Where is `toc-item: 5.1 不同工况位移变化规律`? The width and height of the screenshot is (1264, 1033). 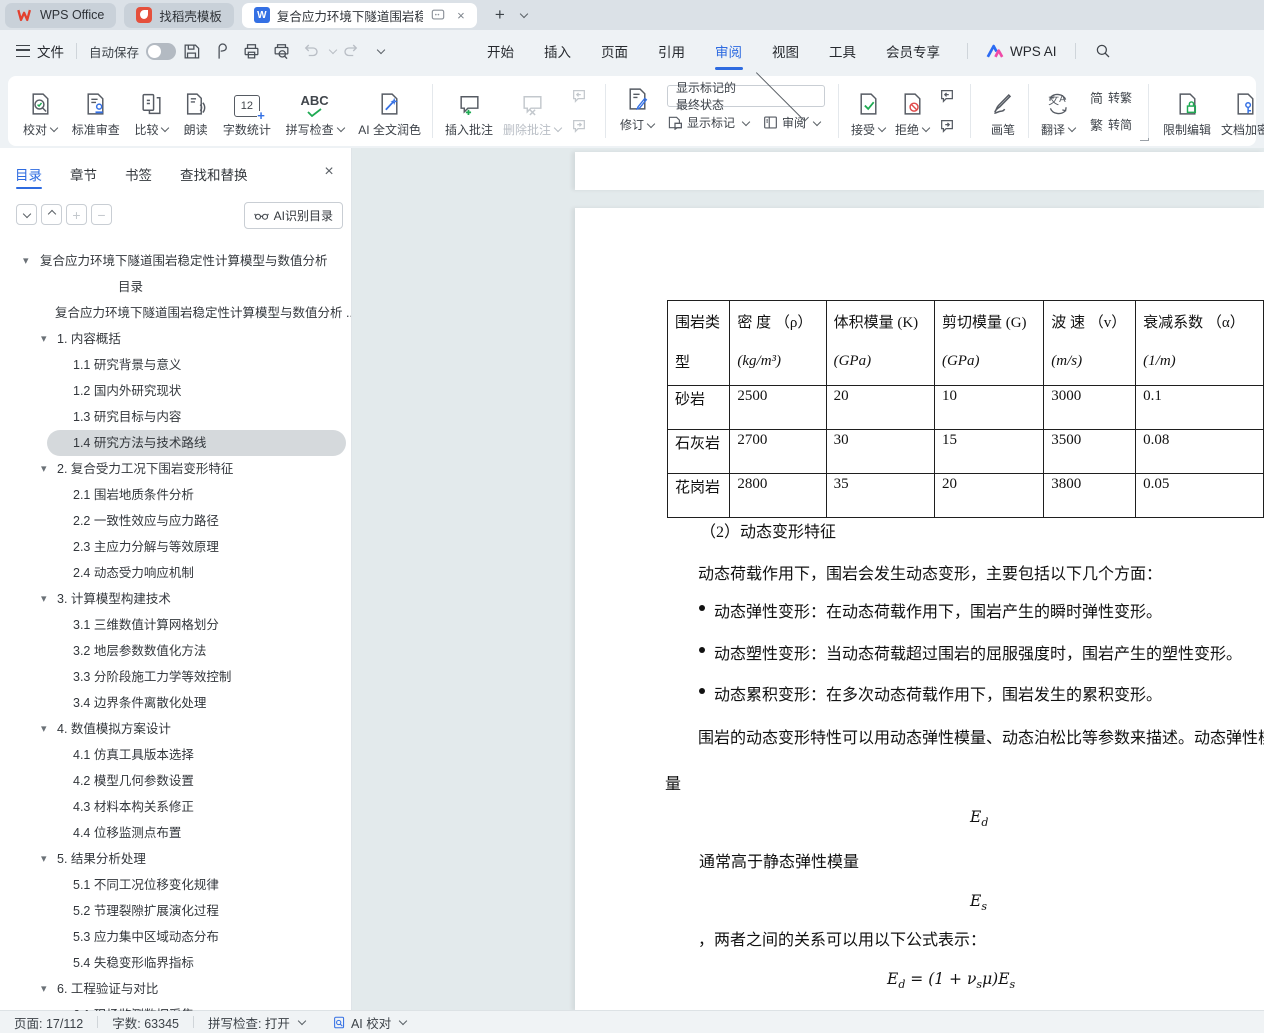 toc-item: 5.1 不同工况位移变化规律 is located at coordinates (175, 885).